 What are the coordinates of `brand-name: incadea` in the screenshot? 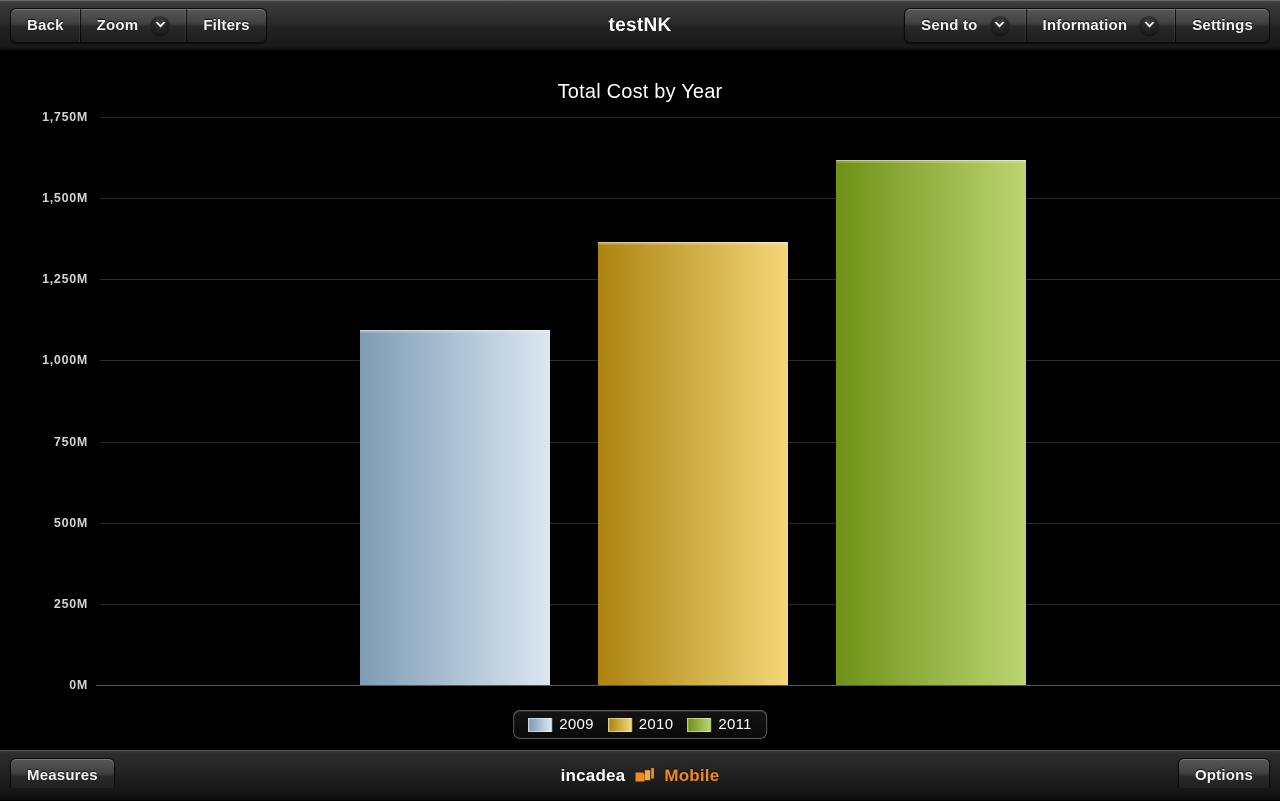 It's located at (593, 775).